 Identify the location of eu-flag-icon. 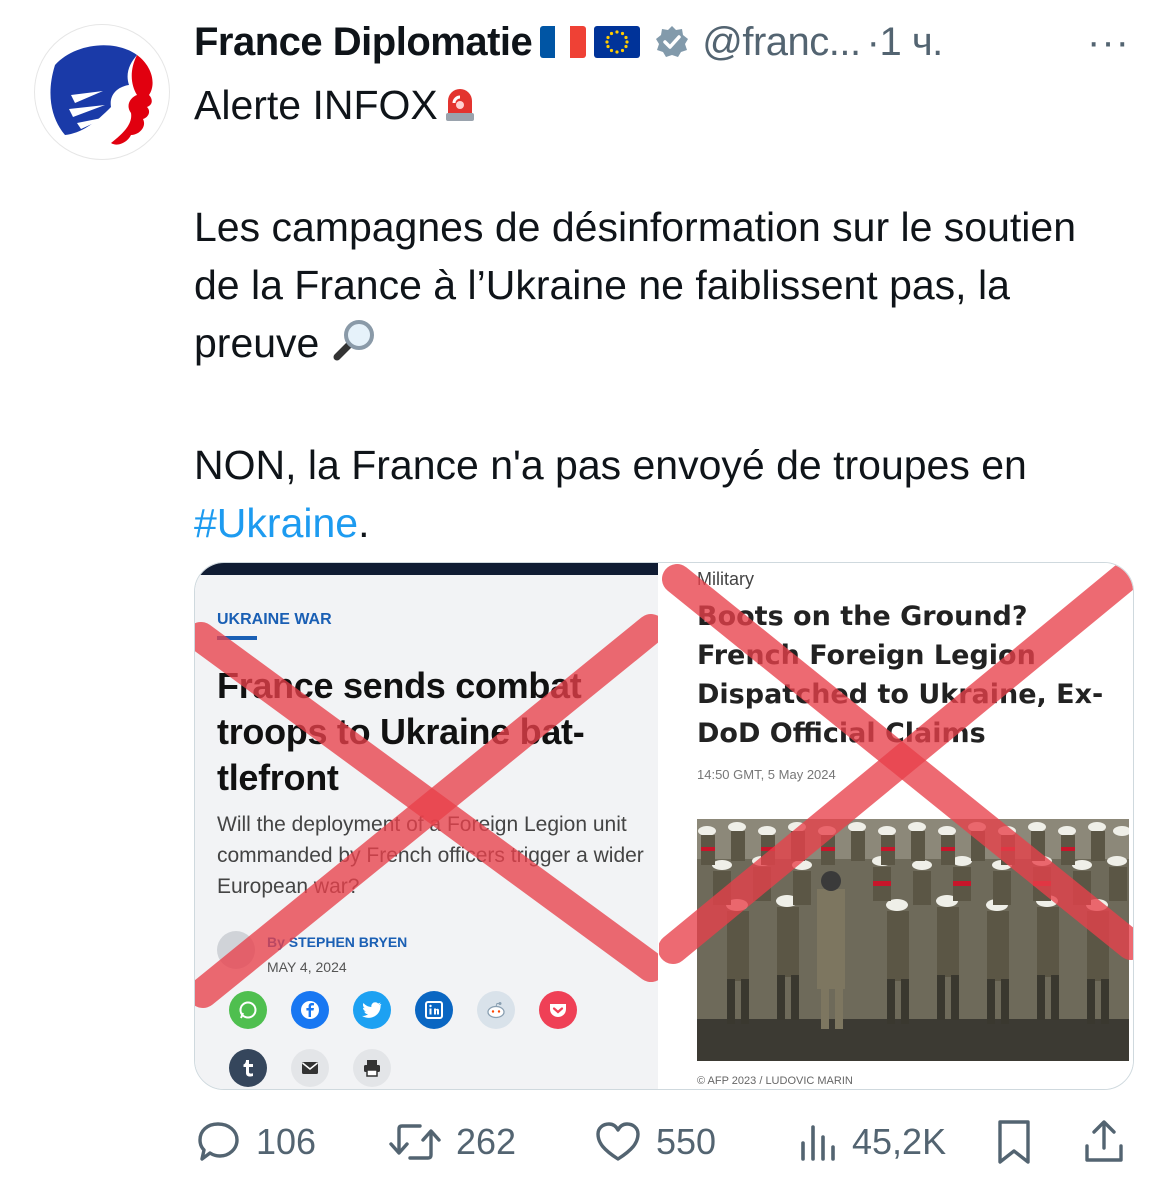
(617, 42).